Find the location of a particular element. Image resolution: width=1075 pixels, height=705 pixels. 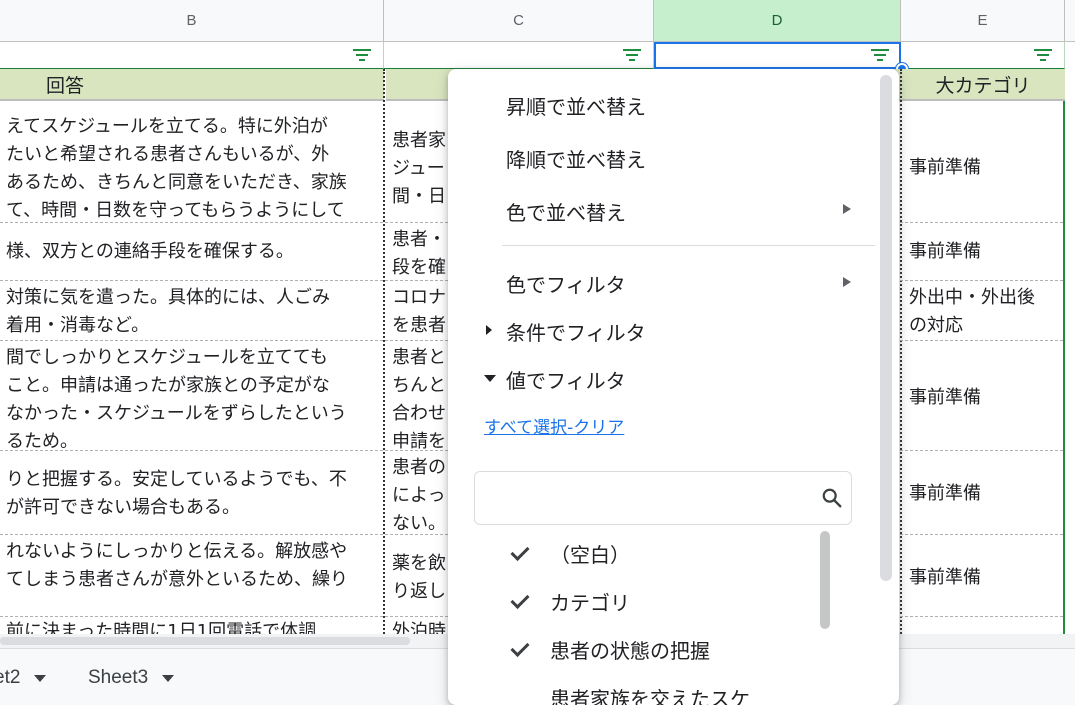

cell-text: 外泊時 is located at coordinates (419, 627).